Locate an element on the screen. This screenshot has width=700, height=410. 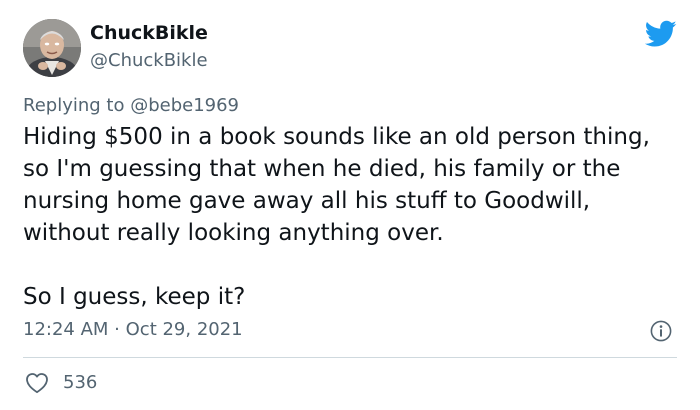
avatar is located at coordinates (52, 48).